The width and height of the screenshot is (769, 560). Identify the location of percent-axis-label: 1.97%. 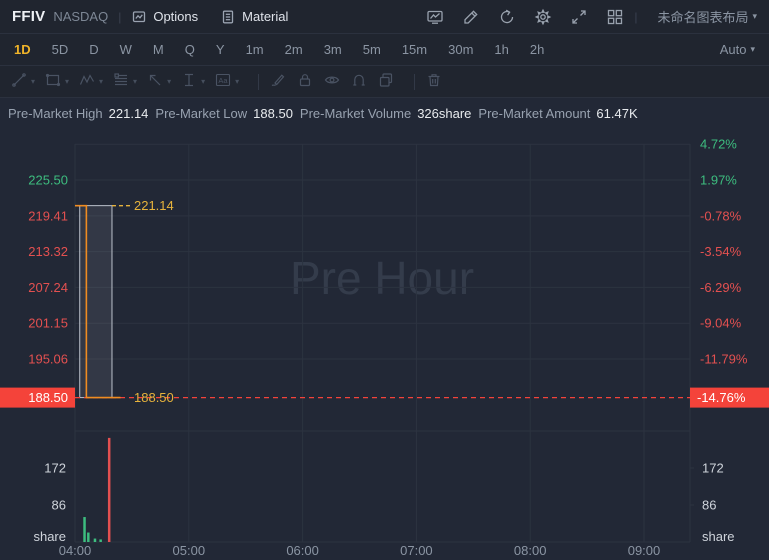
(718, 180).